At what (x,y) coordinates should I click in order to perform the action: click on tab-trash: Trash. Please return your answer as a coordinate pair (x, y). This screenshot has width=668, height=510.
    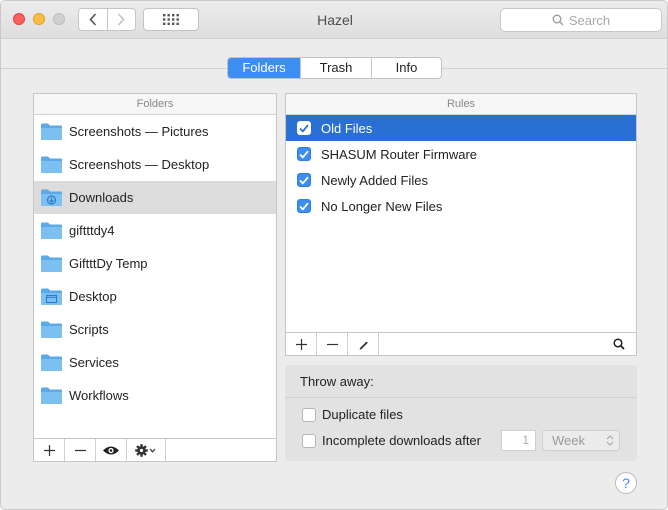
    Looking at the image, I should click on (335, 68).